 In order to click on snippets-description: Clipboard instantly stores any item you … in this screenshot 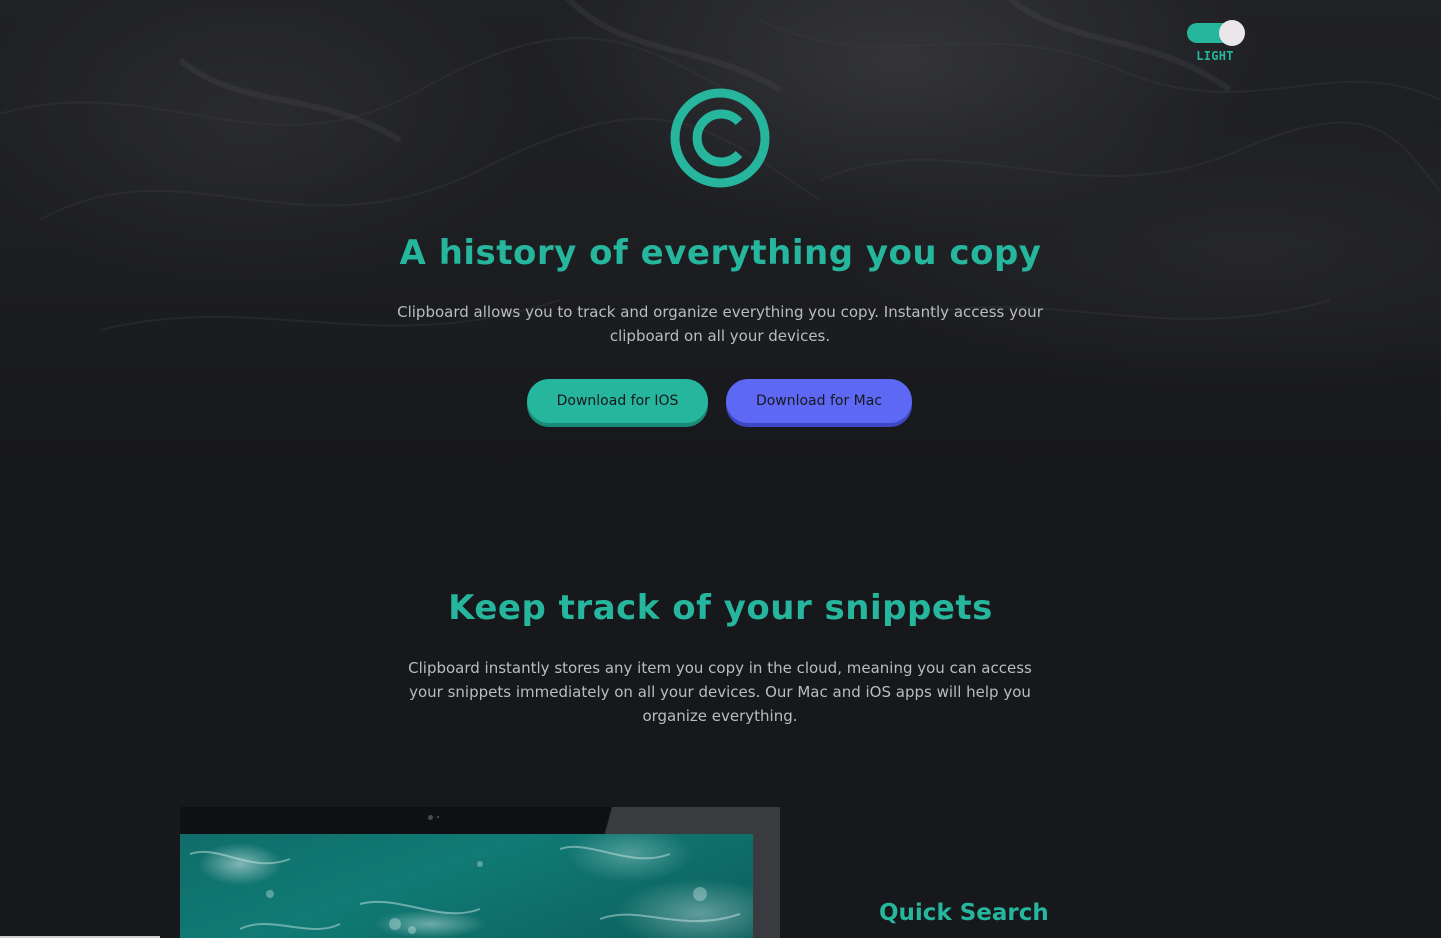, I will do `click(720, 692)`.